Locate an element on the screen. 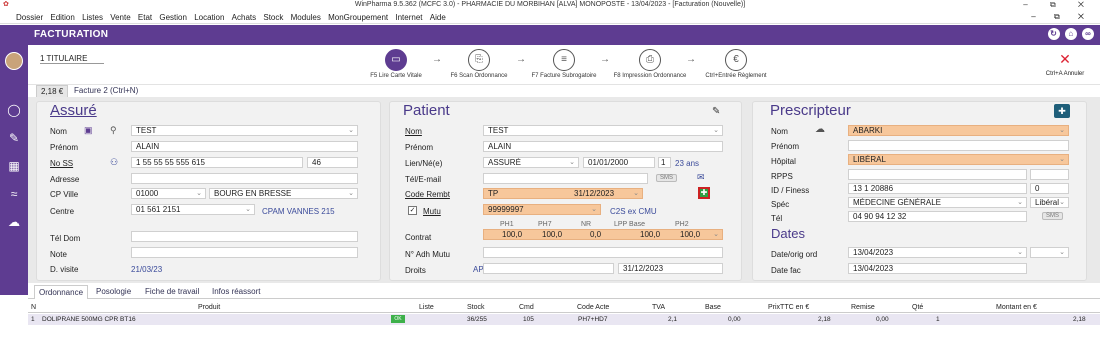 The image size is (1100, 337). assure-note-field is located at coordinates (244, 252).